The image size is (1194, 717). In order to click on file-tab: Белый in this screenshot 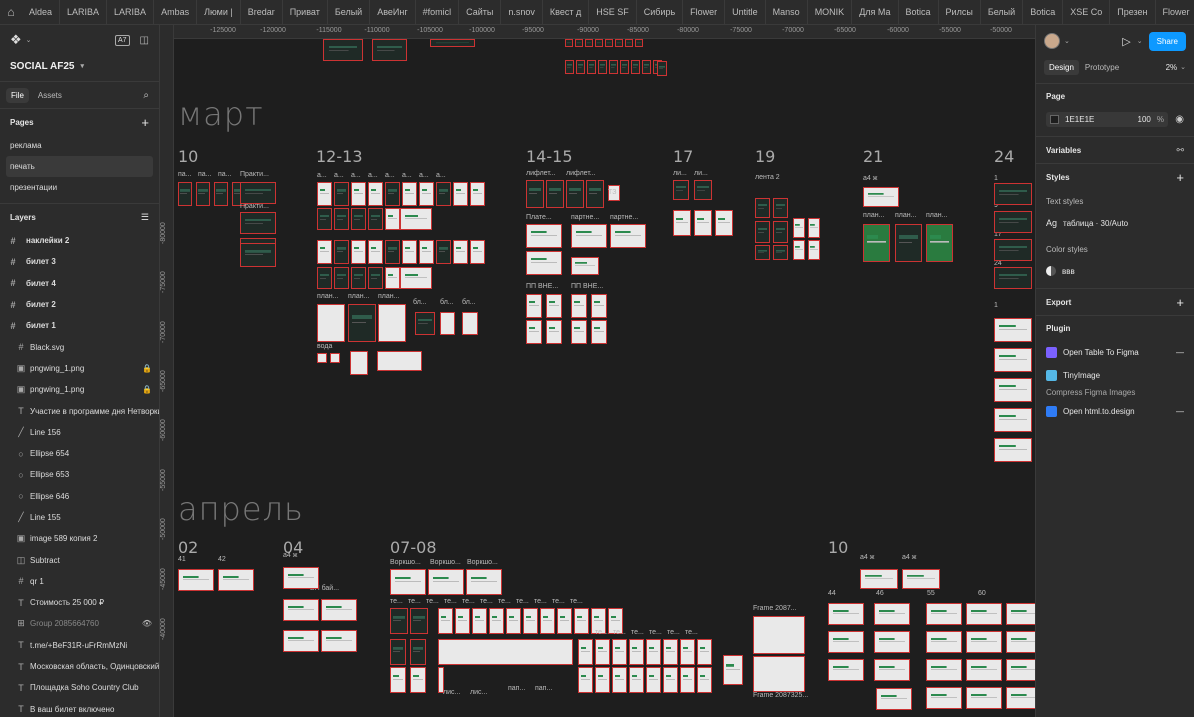, I will do `click(349, 12)`.